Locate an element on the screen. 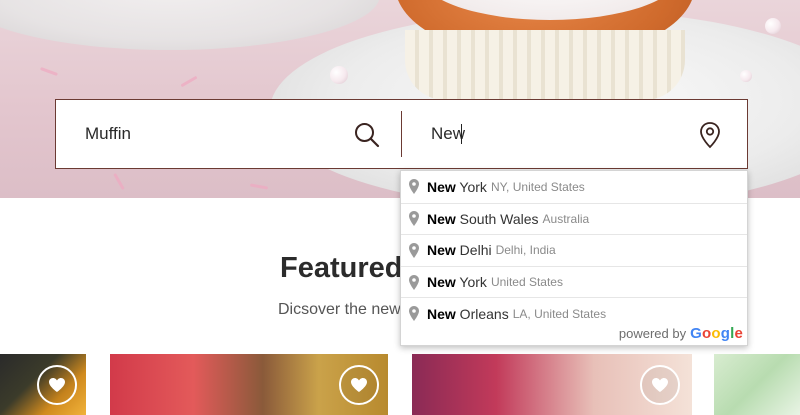 The height and width of the screenshot is (415, 800). featured-heading: Featured is located at coordinates (340, 268).